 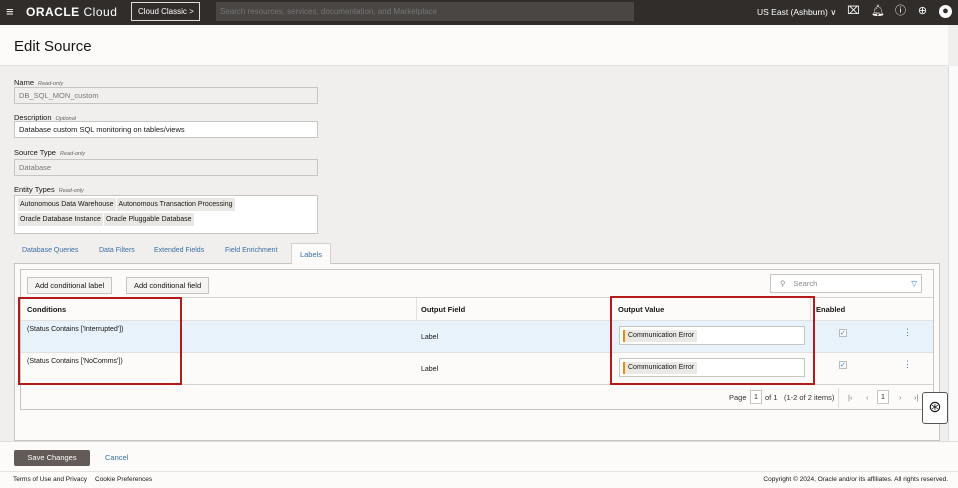 What do you see at coordinates (53, 46) in the screenshot?
I see `page-title: Edit Source` at bounding box center [53, 46].